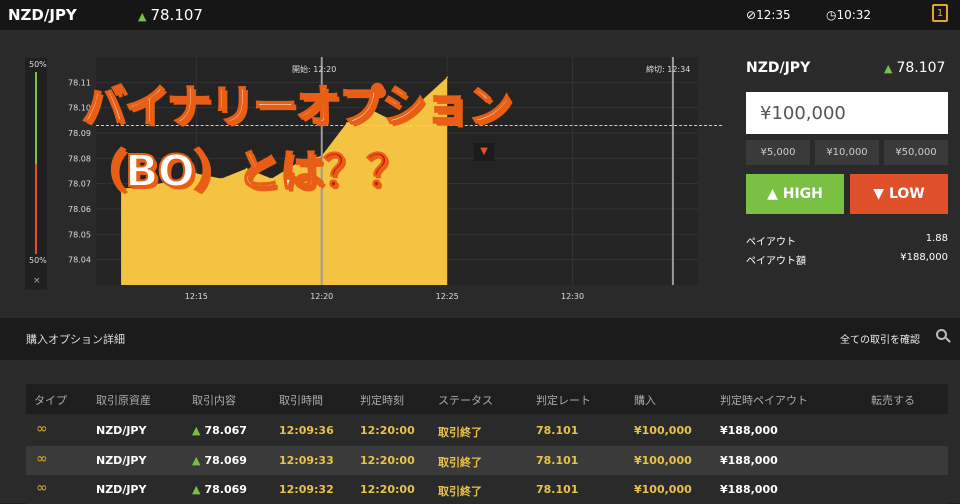  Describe the element at coordinates (572, 296) in the screenshot. I see `x-tick-label: 12:30` at that location.